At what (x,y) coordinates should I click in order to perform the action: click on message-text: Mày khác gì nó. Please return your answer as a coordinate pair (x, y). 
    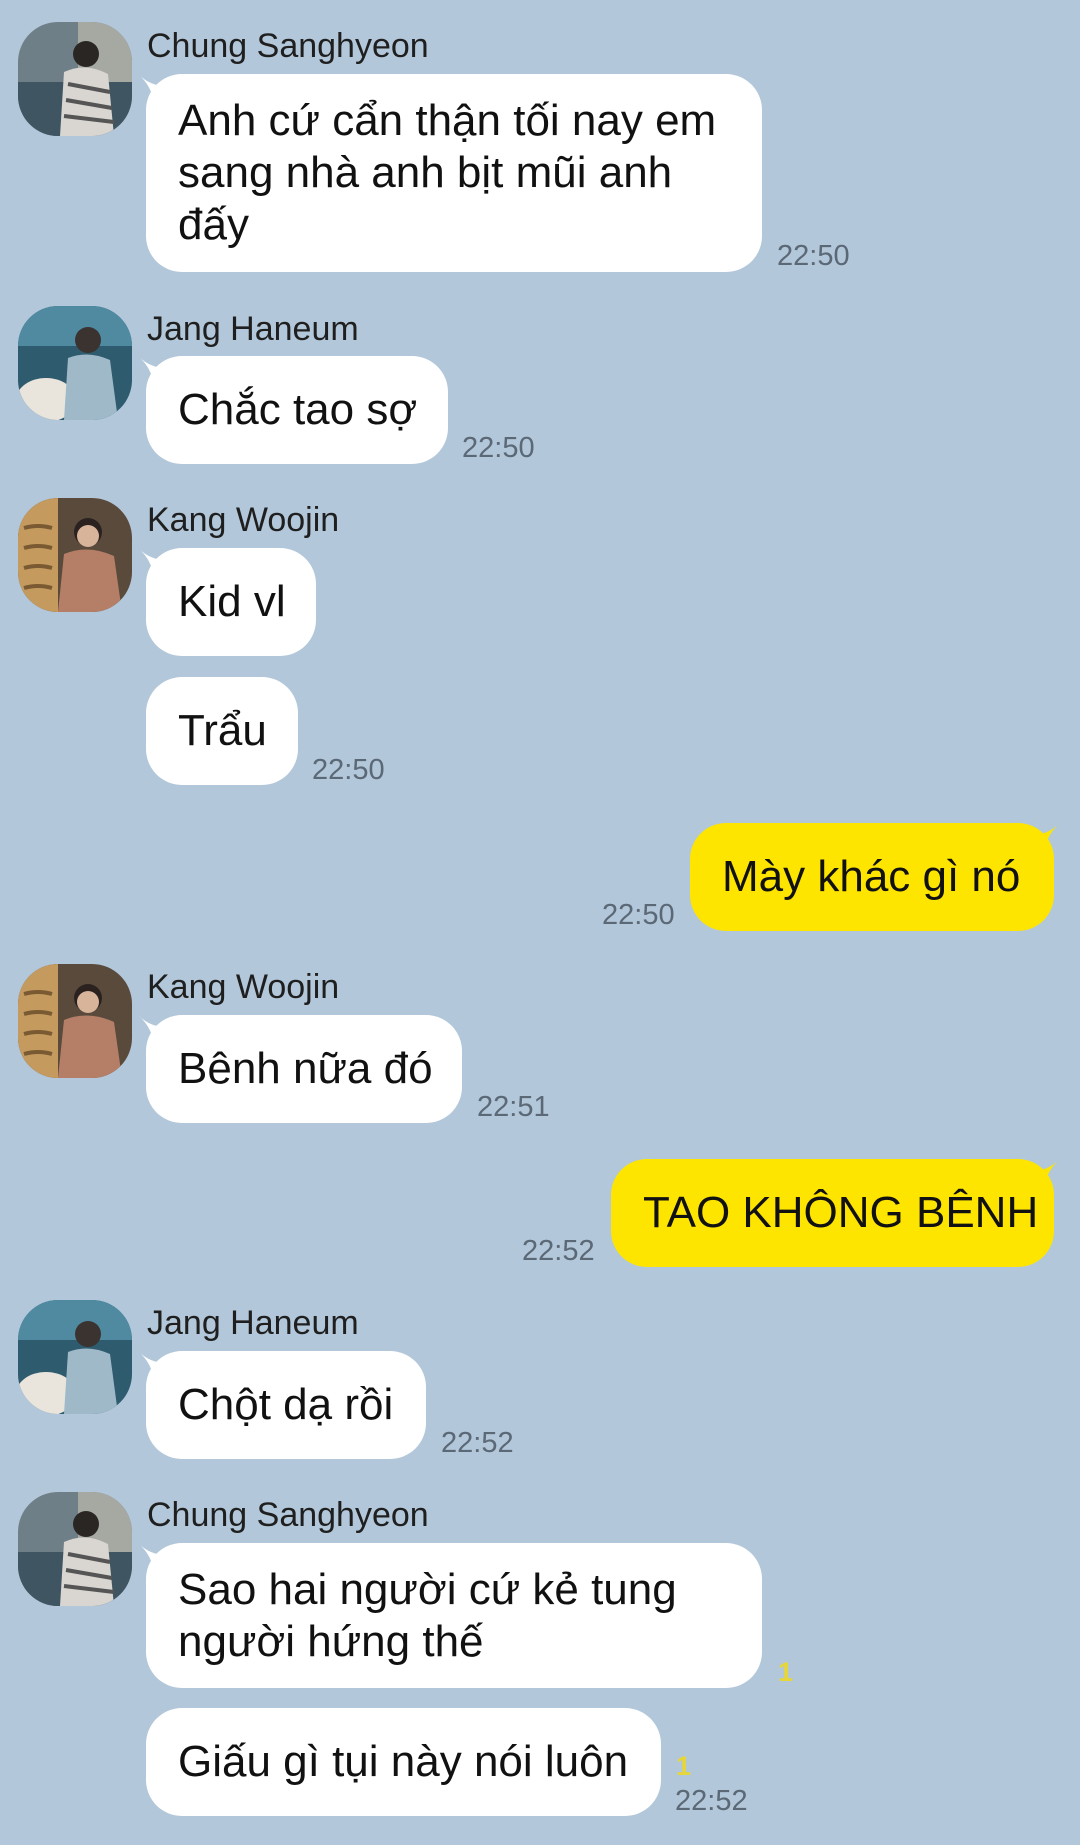
    Looking at the image, I should click on (871, 876).